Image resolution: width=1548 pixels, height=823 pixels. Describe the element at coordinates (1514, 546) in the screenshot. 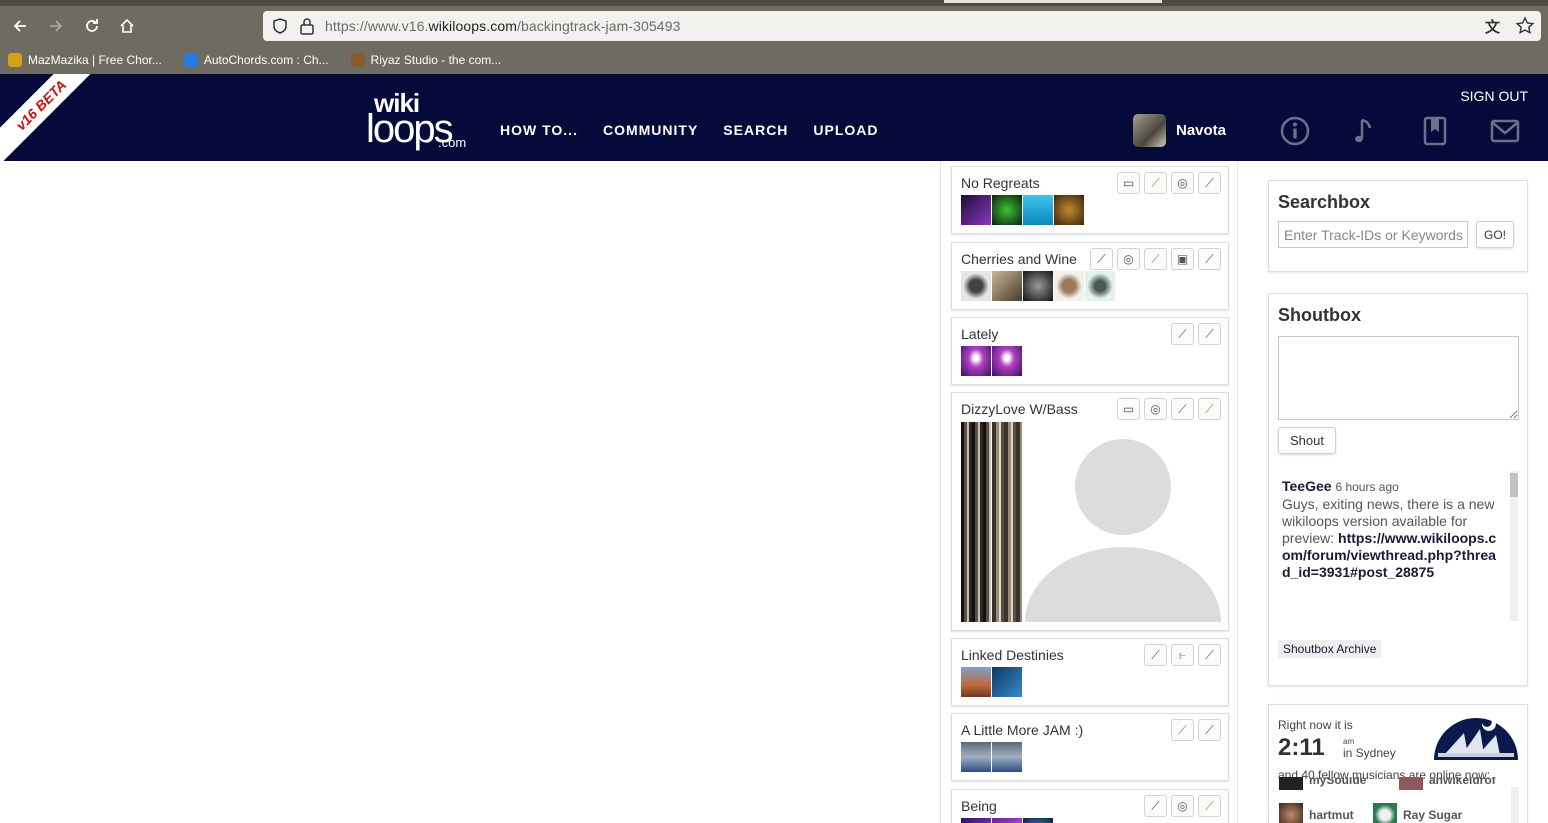

I see `shoutbox-scrollbar` at that location.